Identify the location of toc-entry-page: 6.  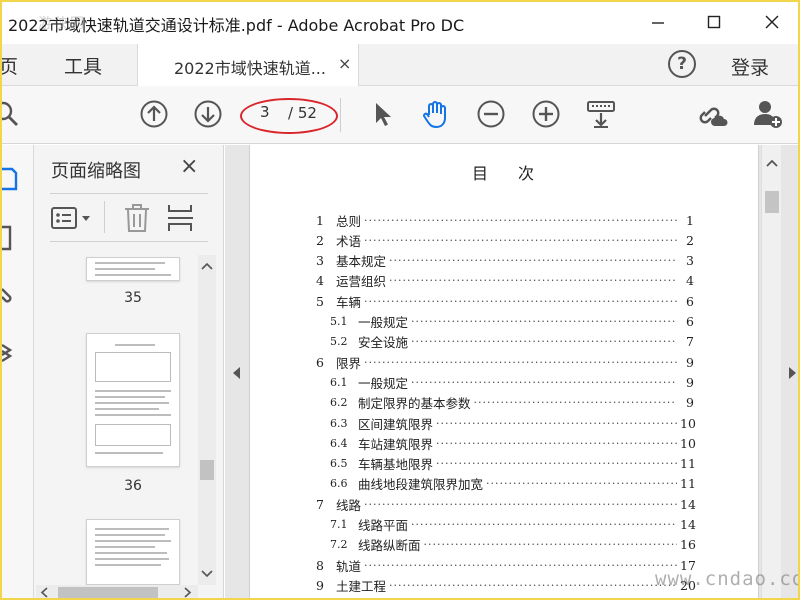
(690, 301).